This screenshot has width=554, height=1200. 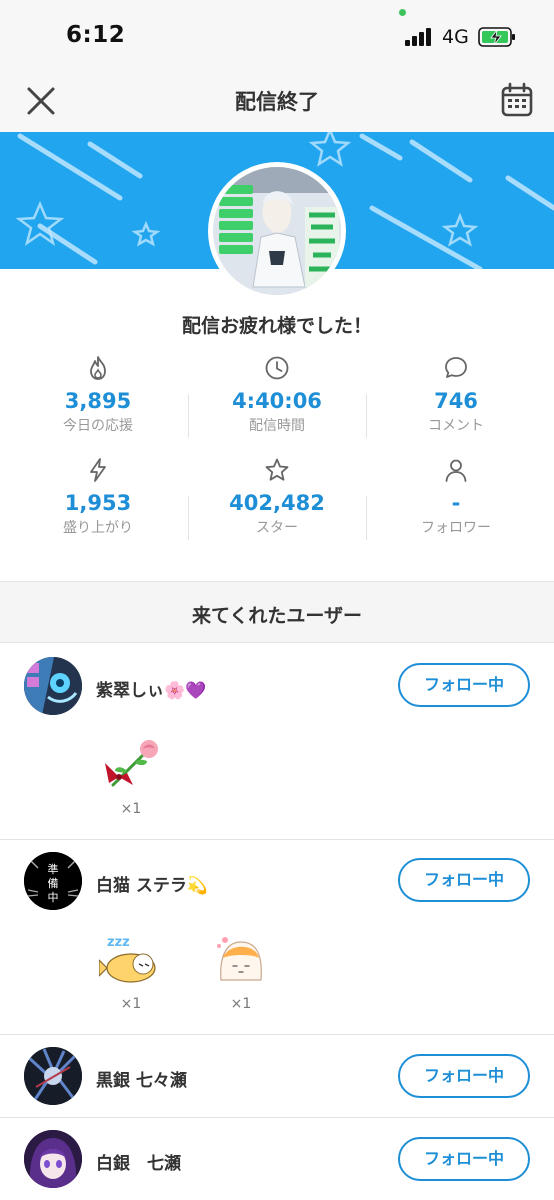 I want to click on avatar: 準 備 中, so click(x=53, y=881).